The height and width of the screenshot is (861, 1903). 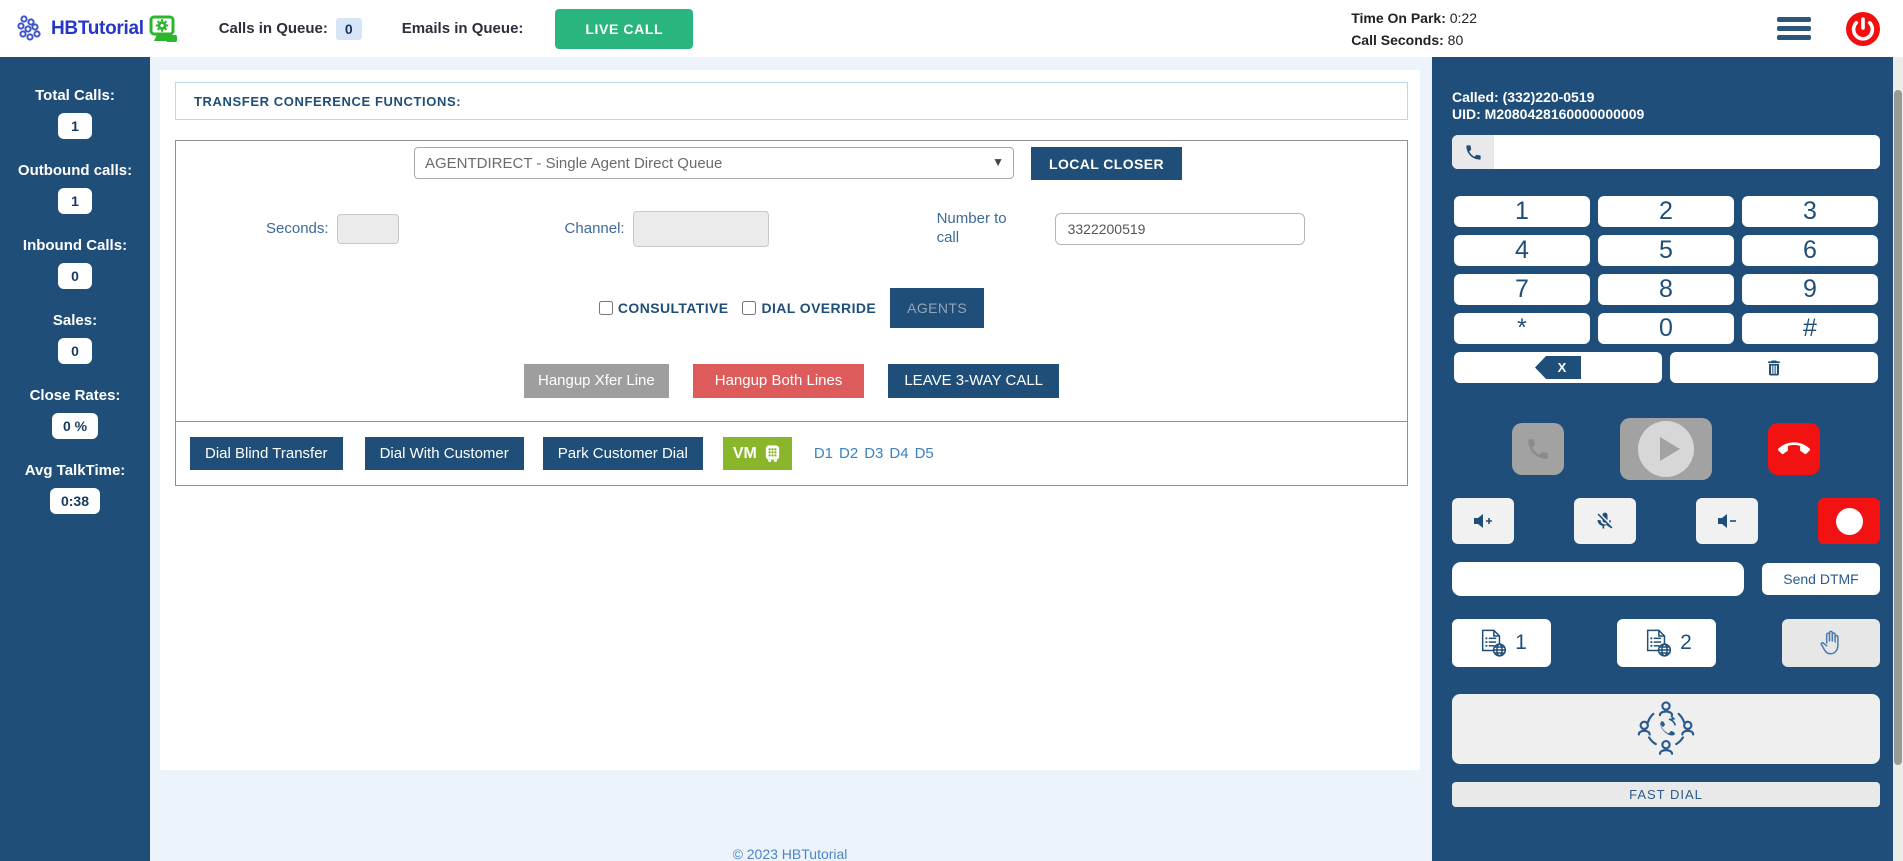 I want to click on keypad-key-star: *, so click(x=1522, y=328).